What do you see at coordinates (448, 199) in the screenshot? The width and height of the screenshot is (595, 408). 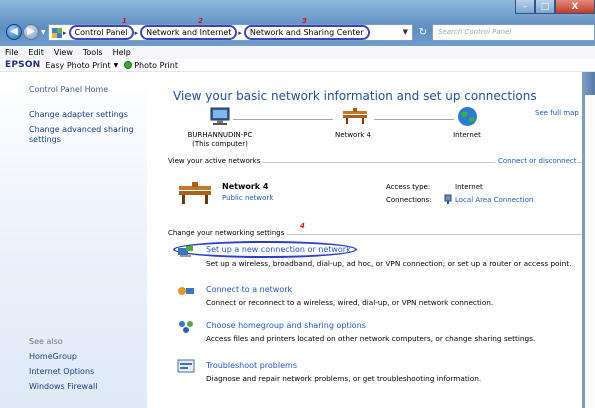 I see `ethernet-icon` at bounding box center [448, 199].